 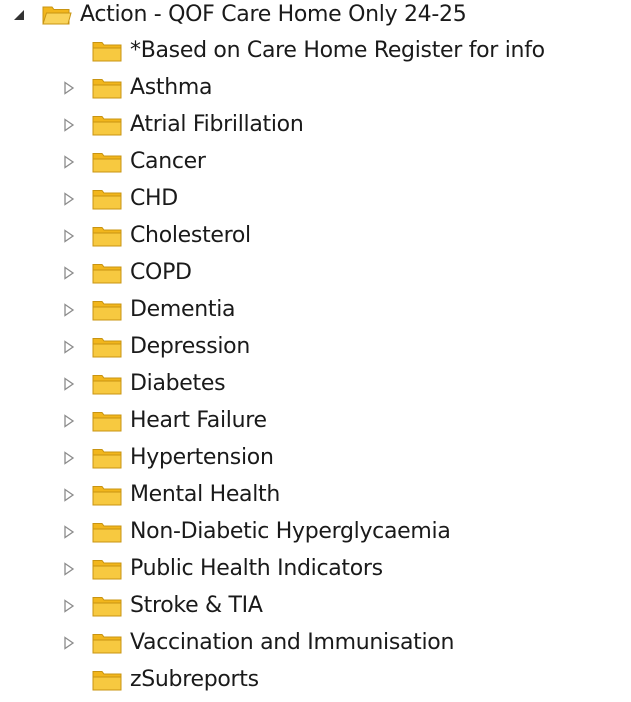 I want to click on tree-node-label: Cholesterol, so click(x=190, y=235).